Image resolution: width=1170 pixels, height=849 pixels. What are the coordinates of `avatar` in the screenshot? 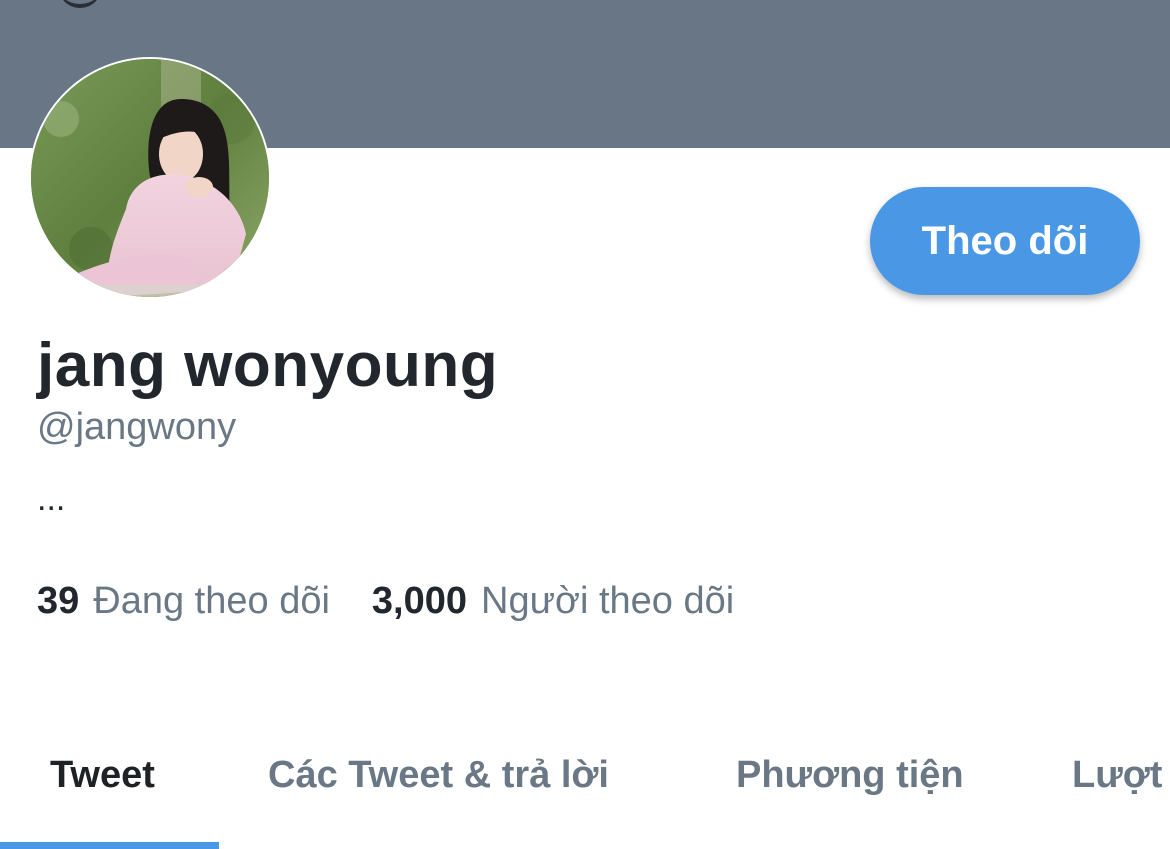 It's located at (150, 178).